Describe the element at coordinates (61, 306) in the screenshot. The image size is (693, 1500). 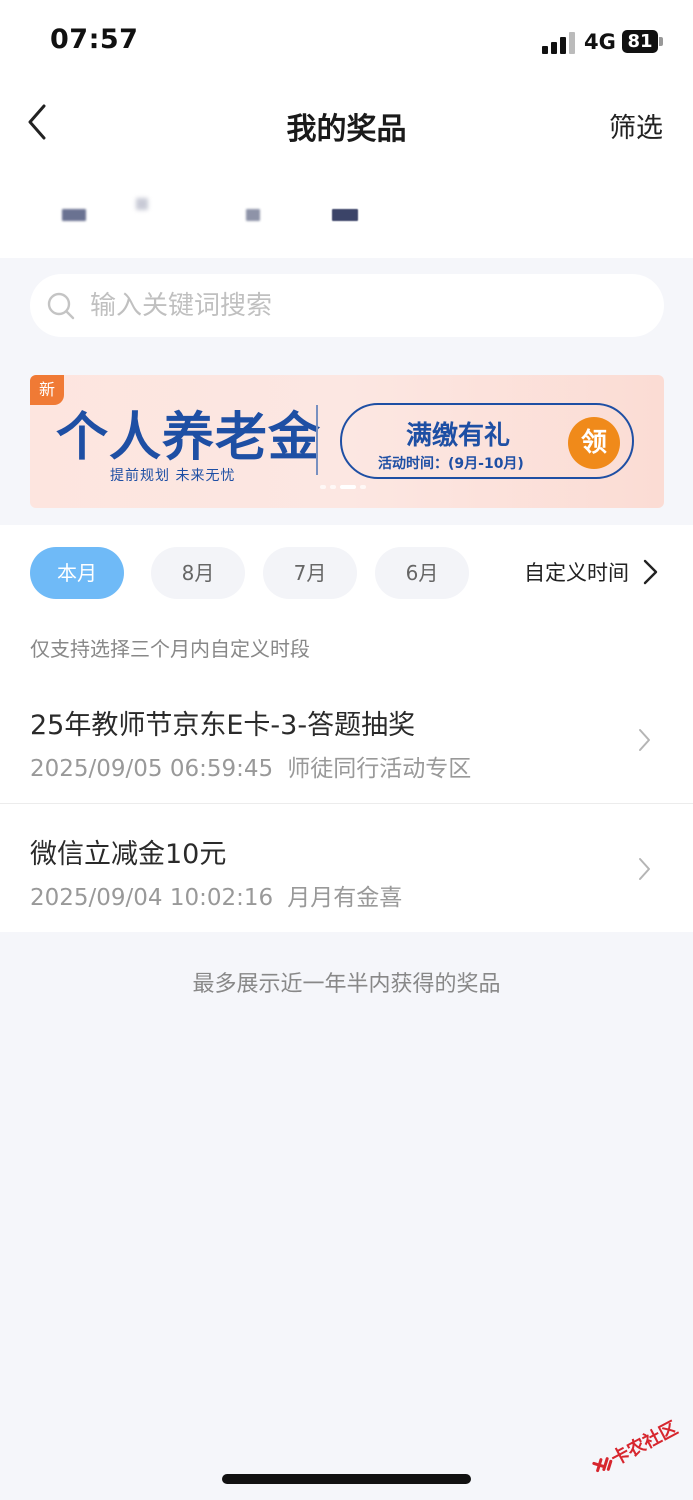
I see `search-icon` at that location.